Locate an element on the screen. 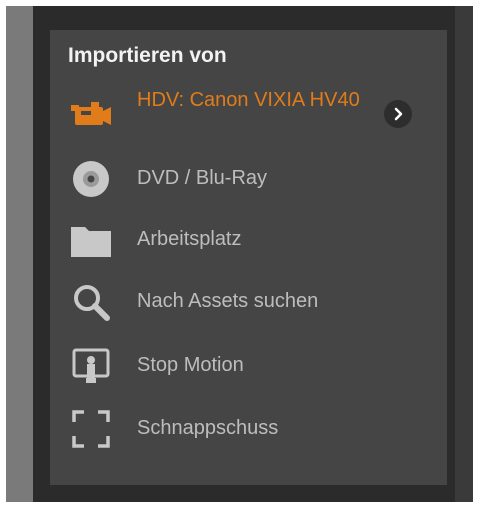 The image size is (481, 507). right-edge is located at coordinates (464, 254).